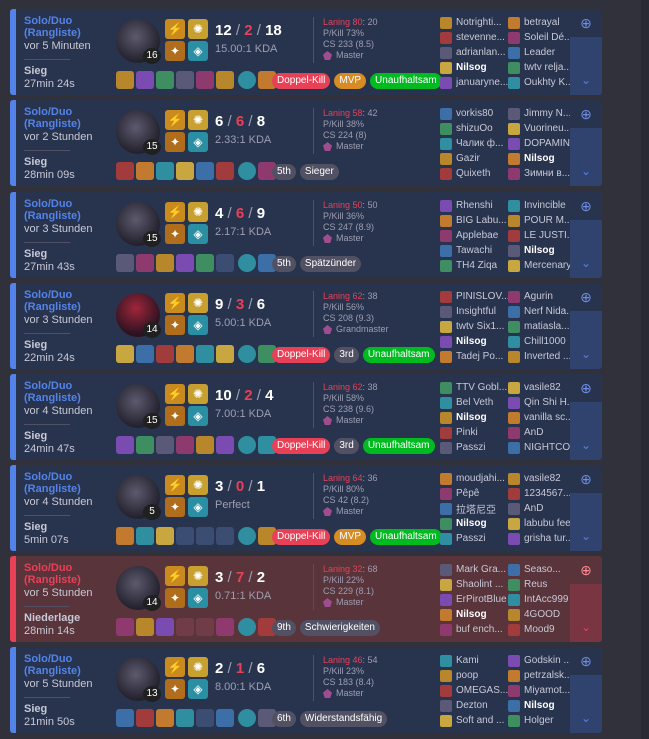  Describe the element at coordinates (475, 675) in the screenshot. I see `player-row: poop` at that location.